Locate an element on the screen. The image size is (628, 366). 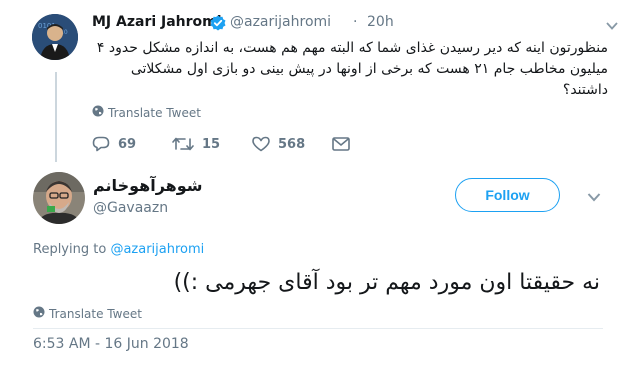
heart-icon is located at coordinates (261, 144).